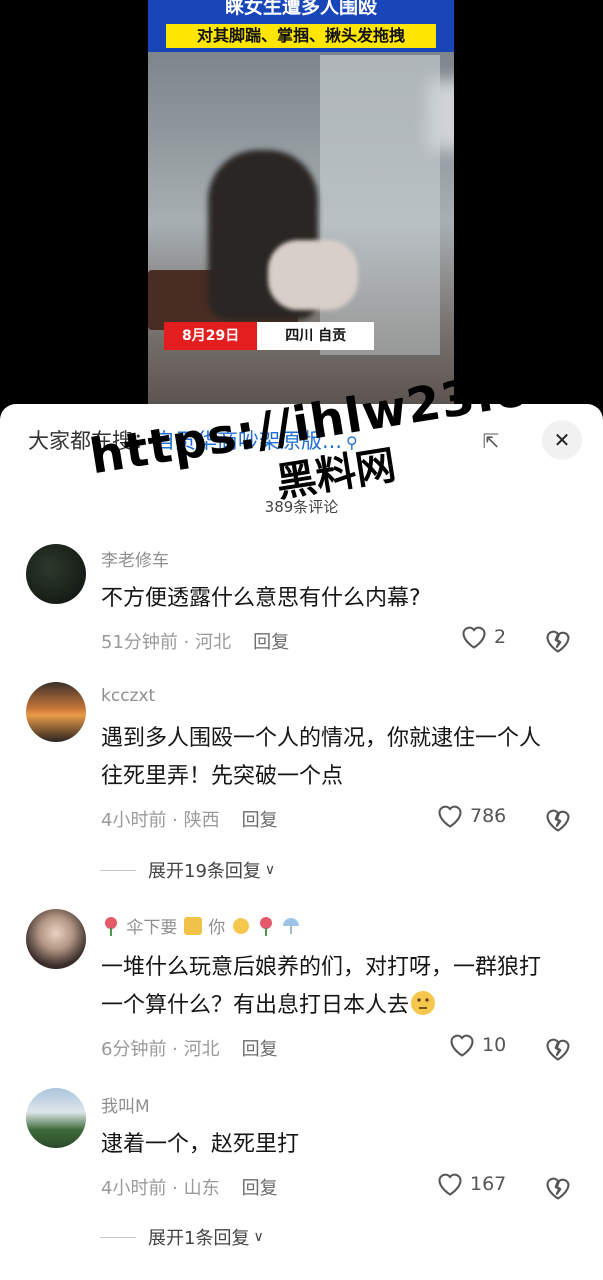 The width and height of the screenshot is (603, 1280). Describe the element at coordinates (500, 637) in the screenshot. I see `like-count: 2` at that location.